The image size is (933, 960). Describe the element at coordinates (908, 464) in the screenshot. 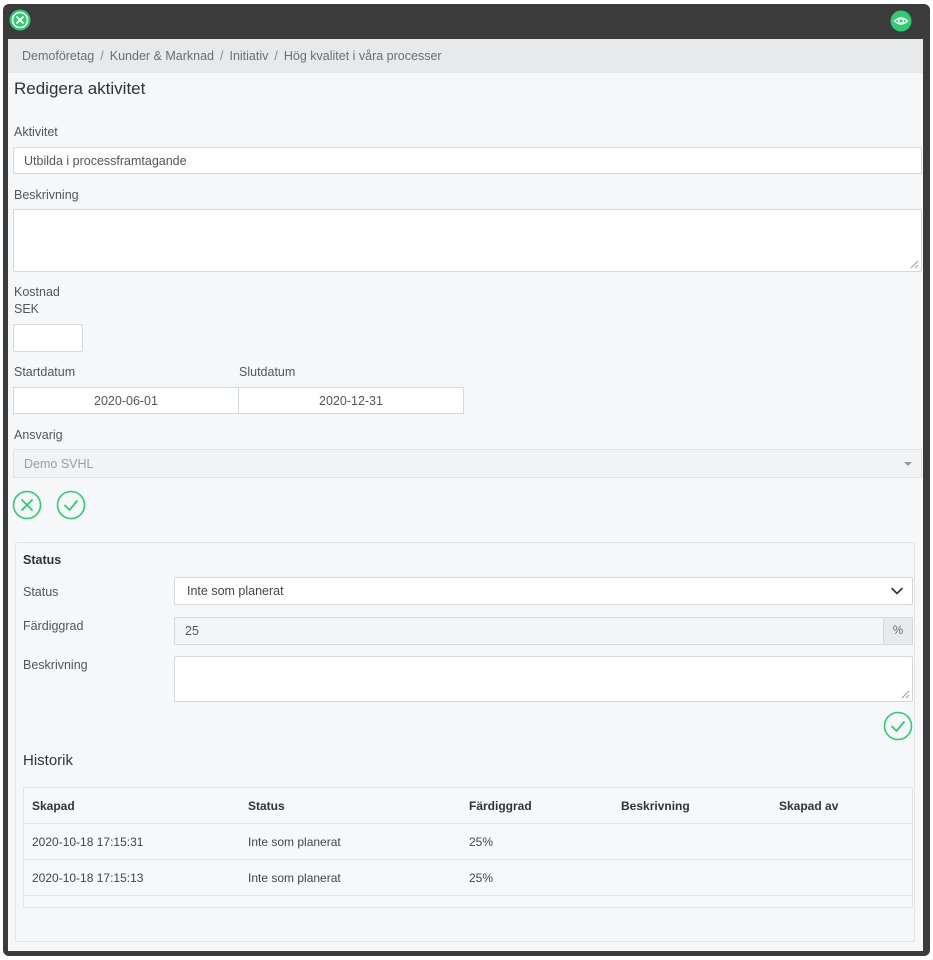

I see `caret-down-icon` at that location.